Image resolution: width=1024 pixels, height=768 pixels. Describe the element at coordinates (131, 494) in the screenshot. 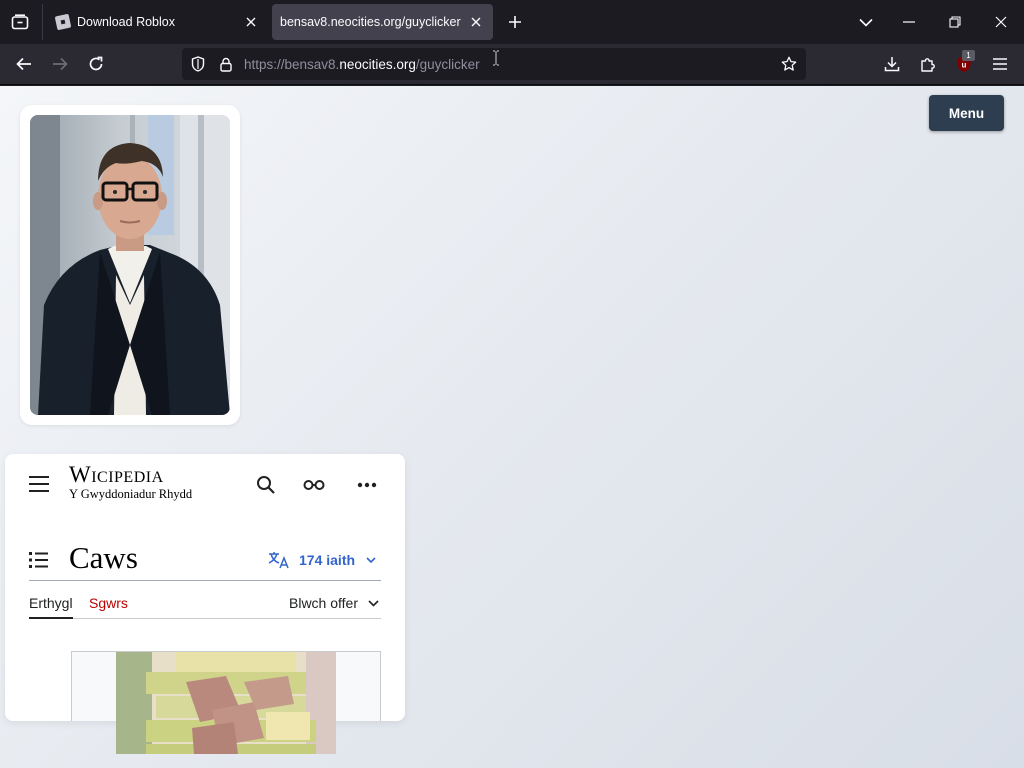

I see `wiki-logo-tagline: Y Gwyddoniadur Rhydd` at that location.